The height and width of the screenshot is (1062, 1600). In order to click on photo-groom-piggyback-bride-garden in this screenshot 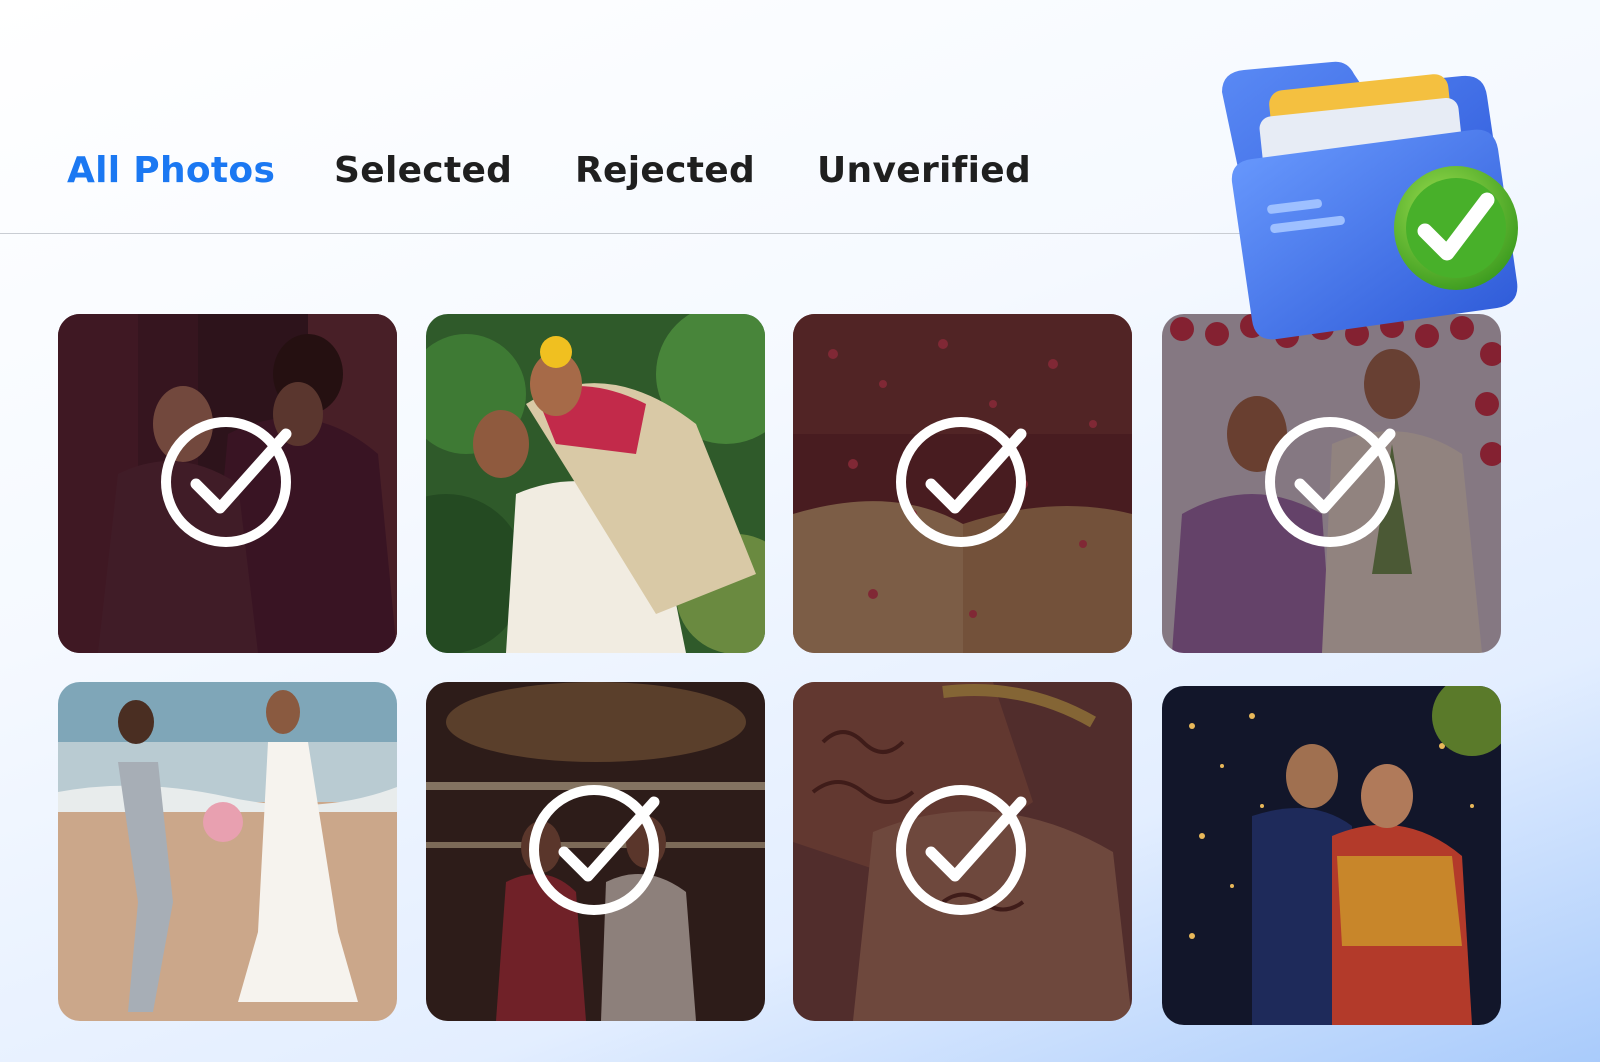, I will do `click(595, 483)`.